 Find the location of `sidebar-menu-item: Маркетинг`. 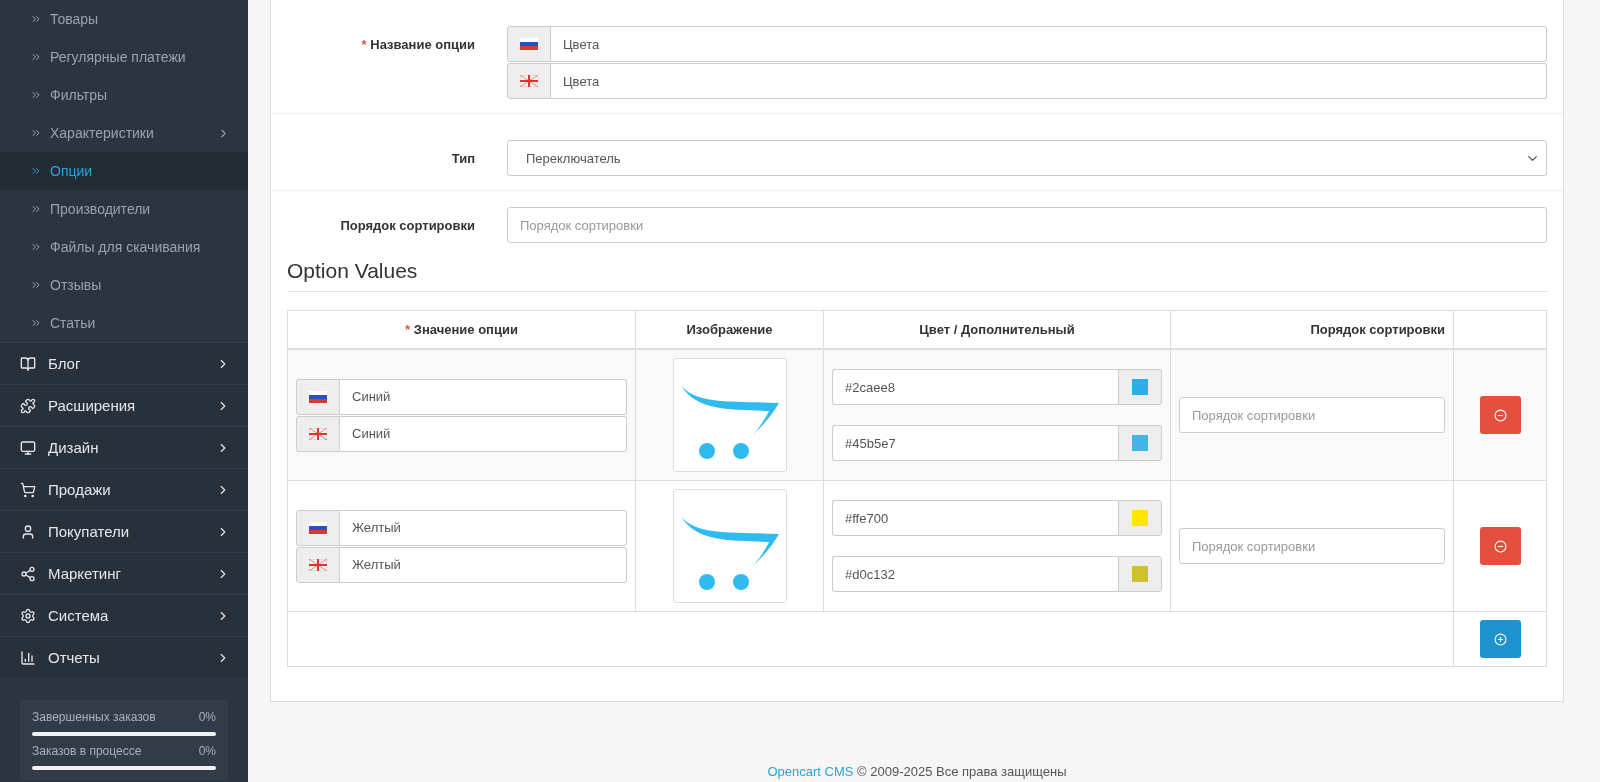

sidebar-menu-item: Маркетинг is located at coordinates (124, 573).